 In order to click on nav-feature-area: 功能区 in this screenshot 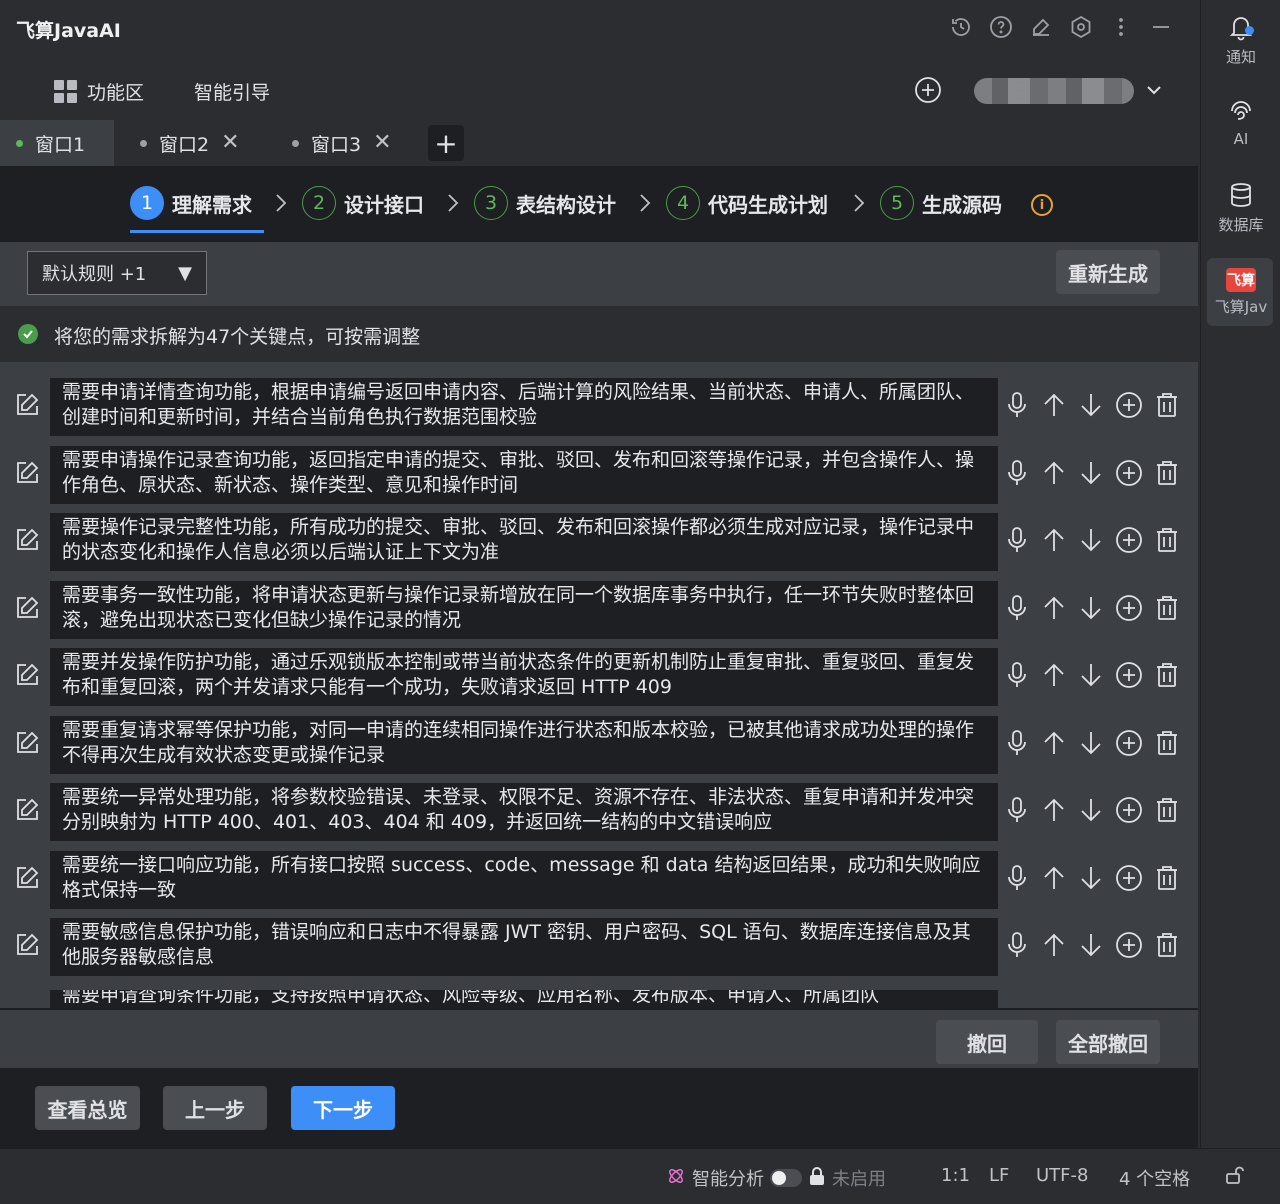, I will do `click(99, 91)`.